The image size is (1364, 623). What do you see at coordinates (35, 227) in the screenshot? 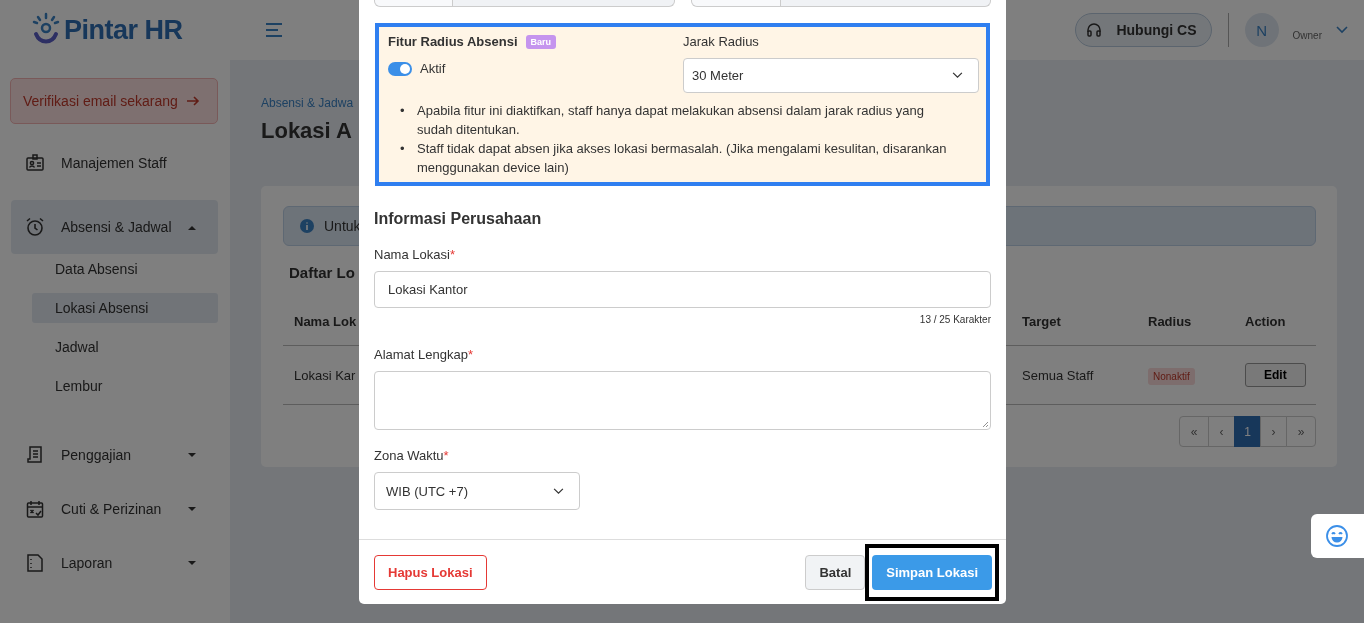
I see `alarm-clock-icon` at bounding box center [35, 227].